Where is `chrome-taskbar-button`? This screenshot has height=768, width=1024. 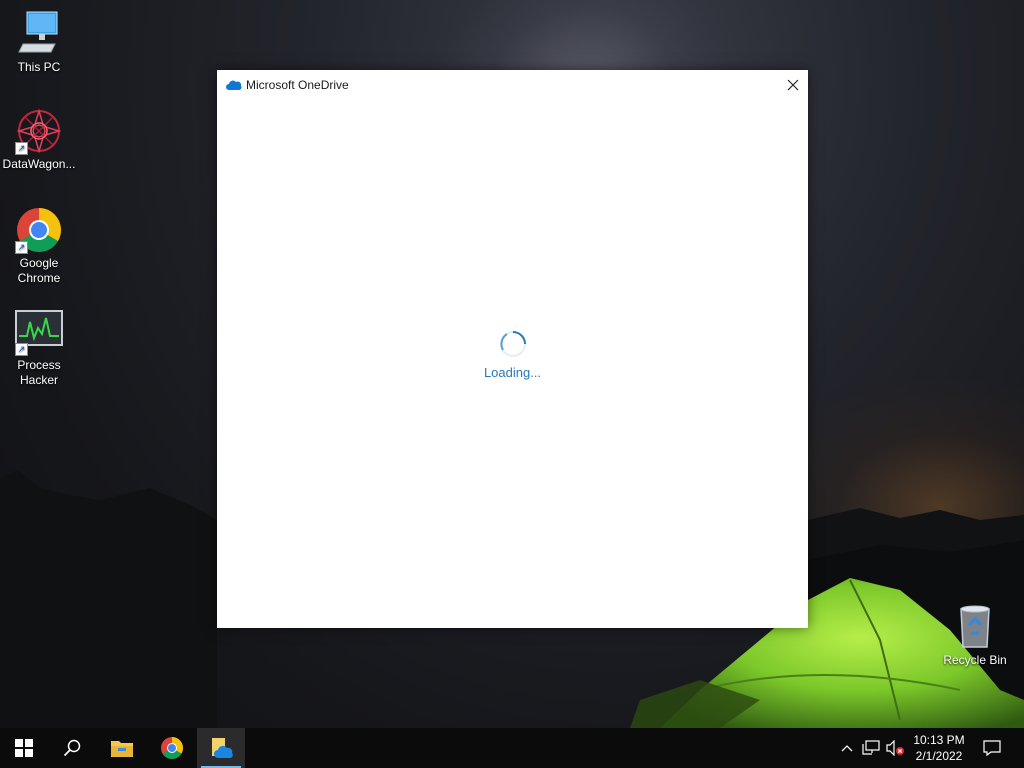 chrome-taskbar-button is located at coordinates (172, 748).